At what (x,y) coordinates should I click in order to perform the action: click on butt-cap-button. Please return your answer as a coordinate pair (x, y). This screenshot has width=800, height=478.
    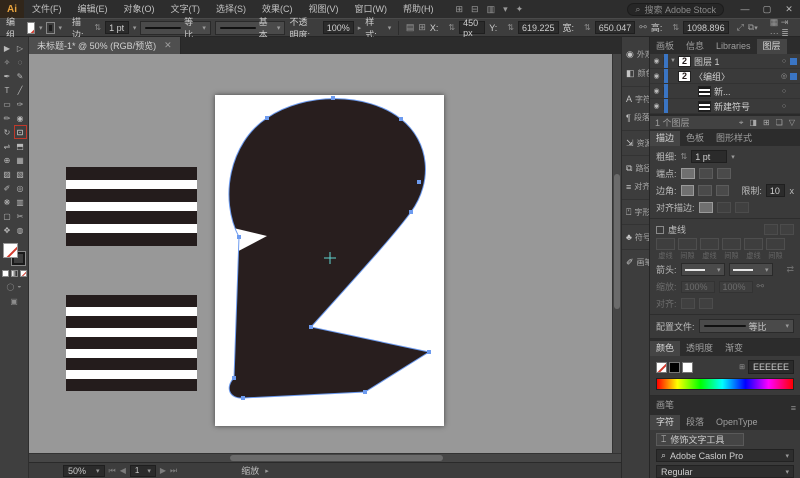
    Looking at the image, I should click on (687, 173).